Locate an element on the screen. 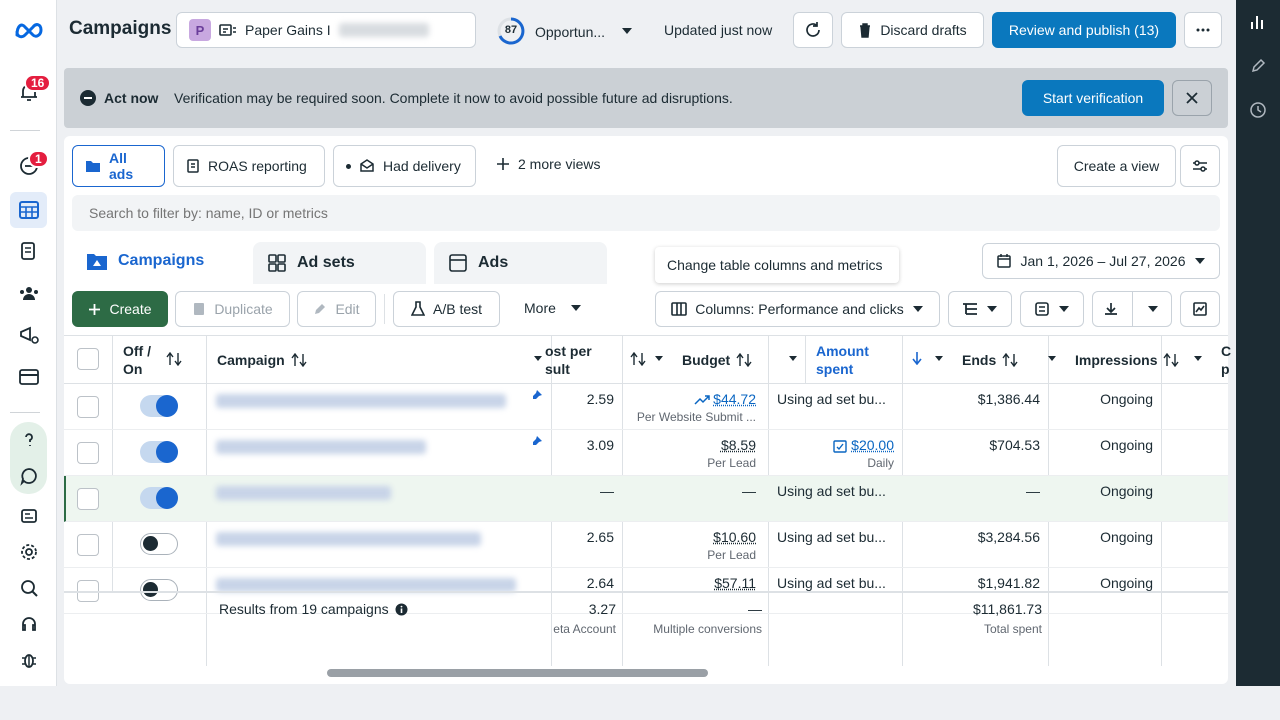 Image resolution: width=1280 pixels, height=720 pixels. view-all-ads: All ads is located at coordinates (118, 166).